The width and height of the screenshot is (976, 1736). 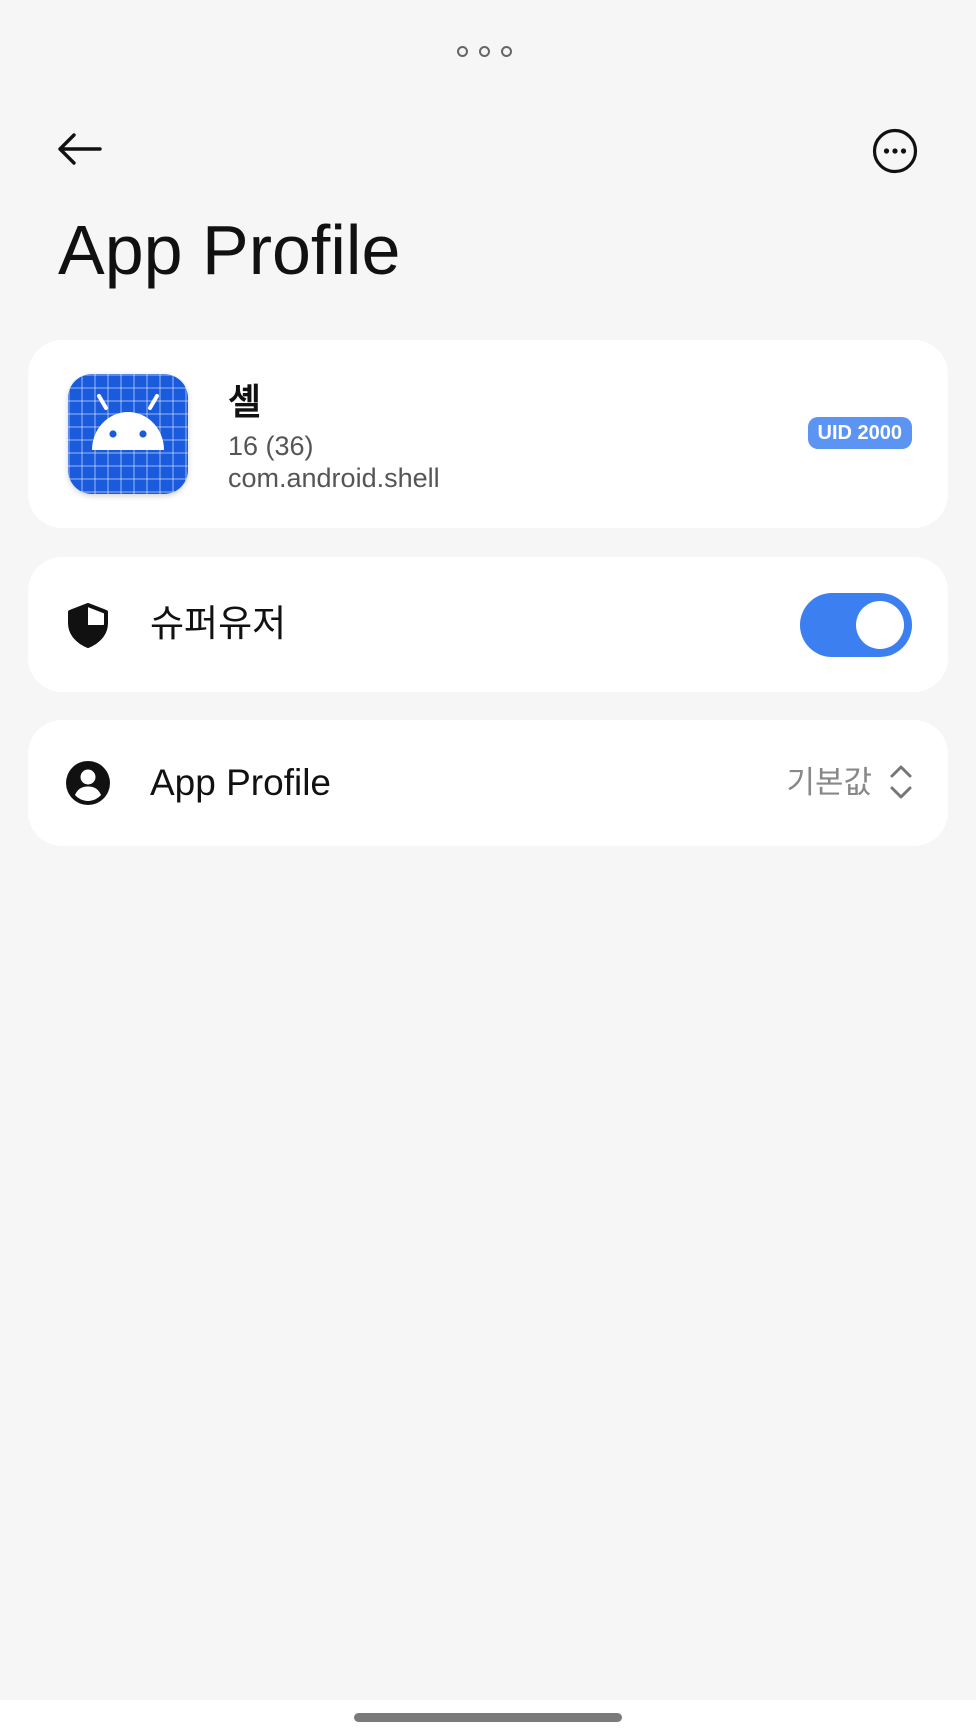 What do you see at coordinates (88, 783) in the screenshot?
I see `account-circle-icon` at bounding box center [88, 783].